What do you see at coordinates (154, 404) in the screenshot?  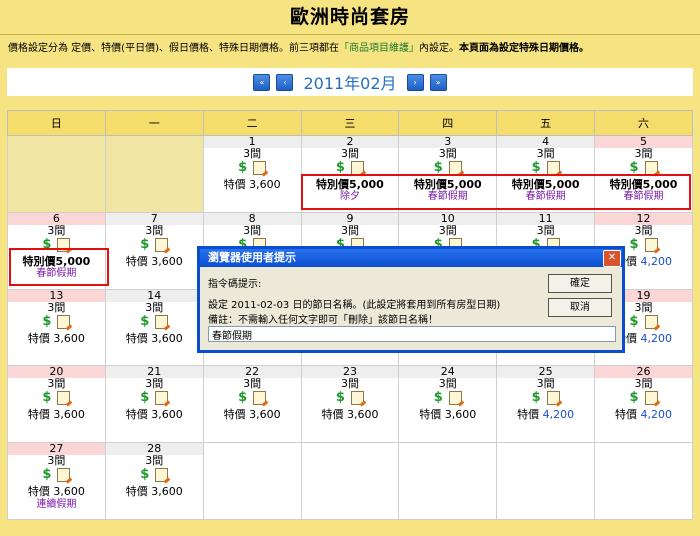 I see `calendar-day-cell: 21 3間 $ 特價 3,600` at bounding box center [154, 404].